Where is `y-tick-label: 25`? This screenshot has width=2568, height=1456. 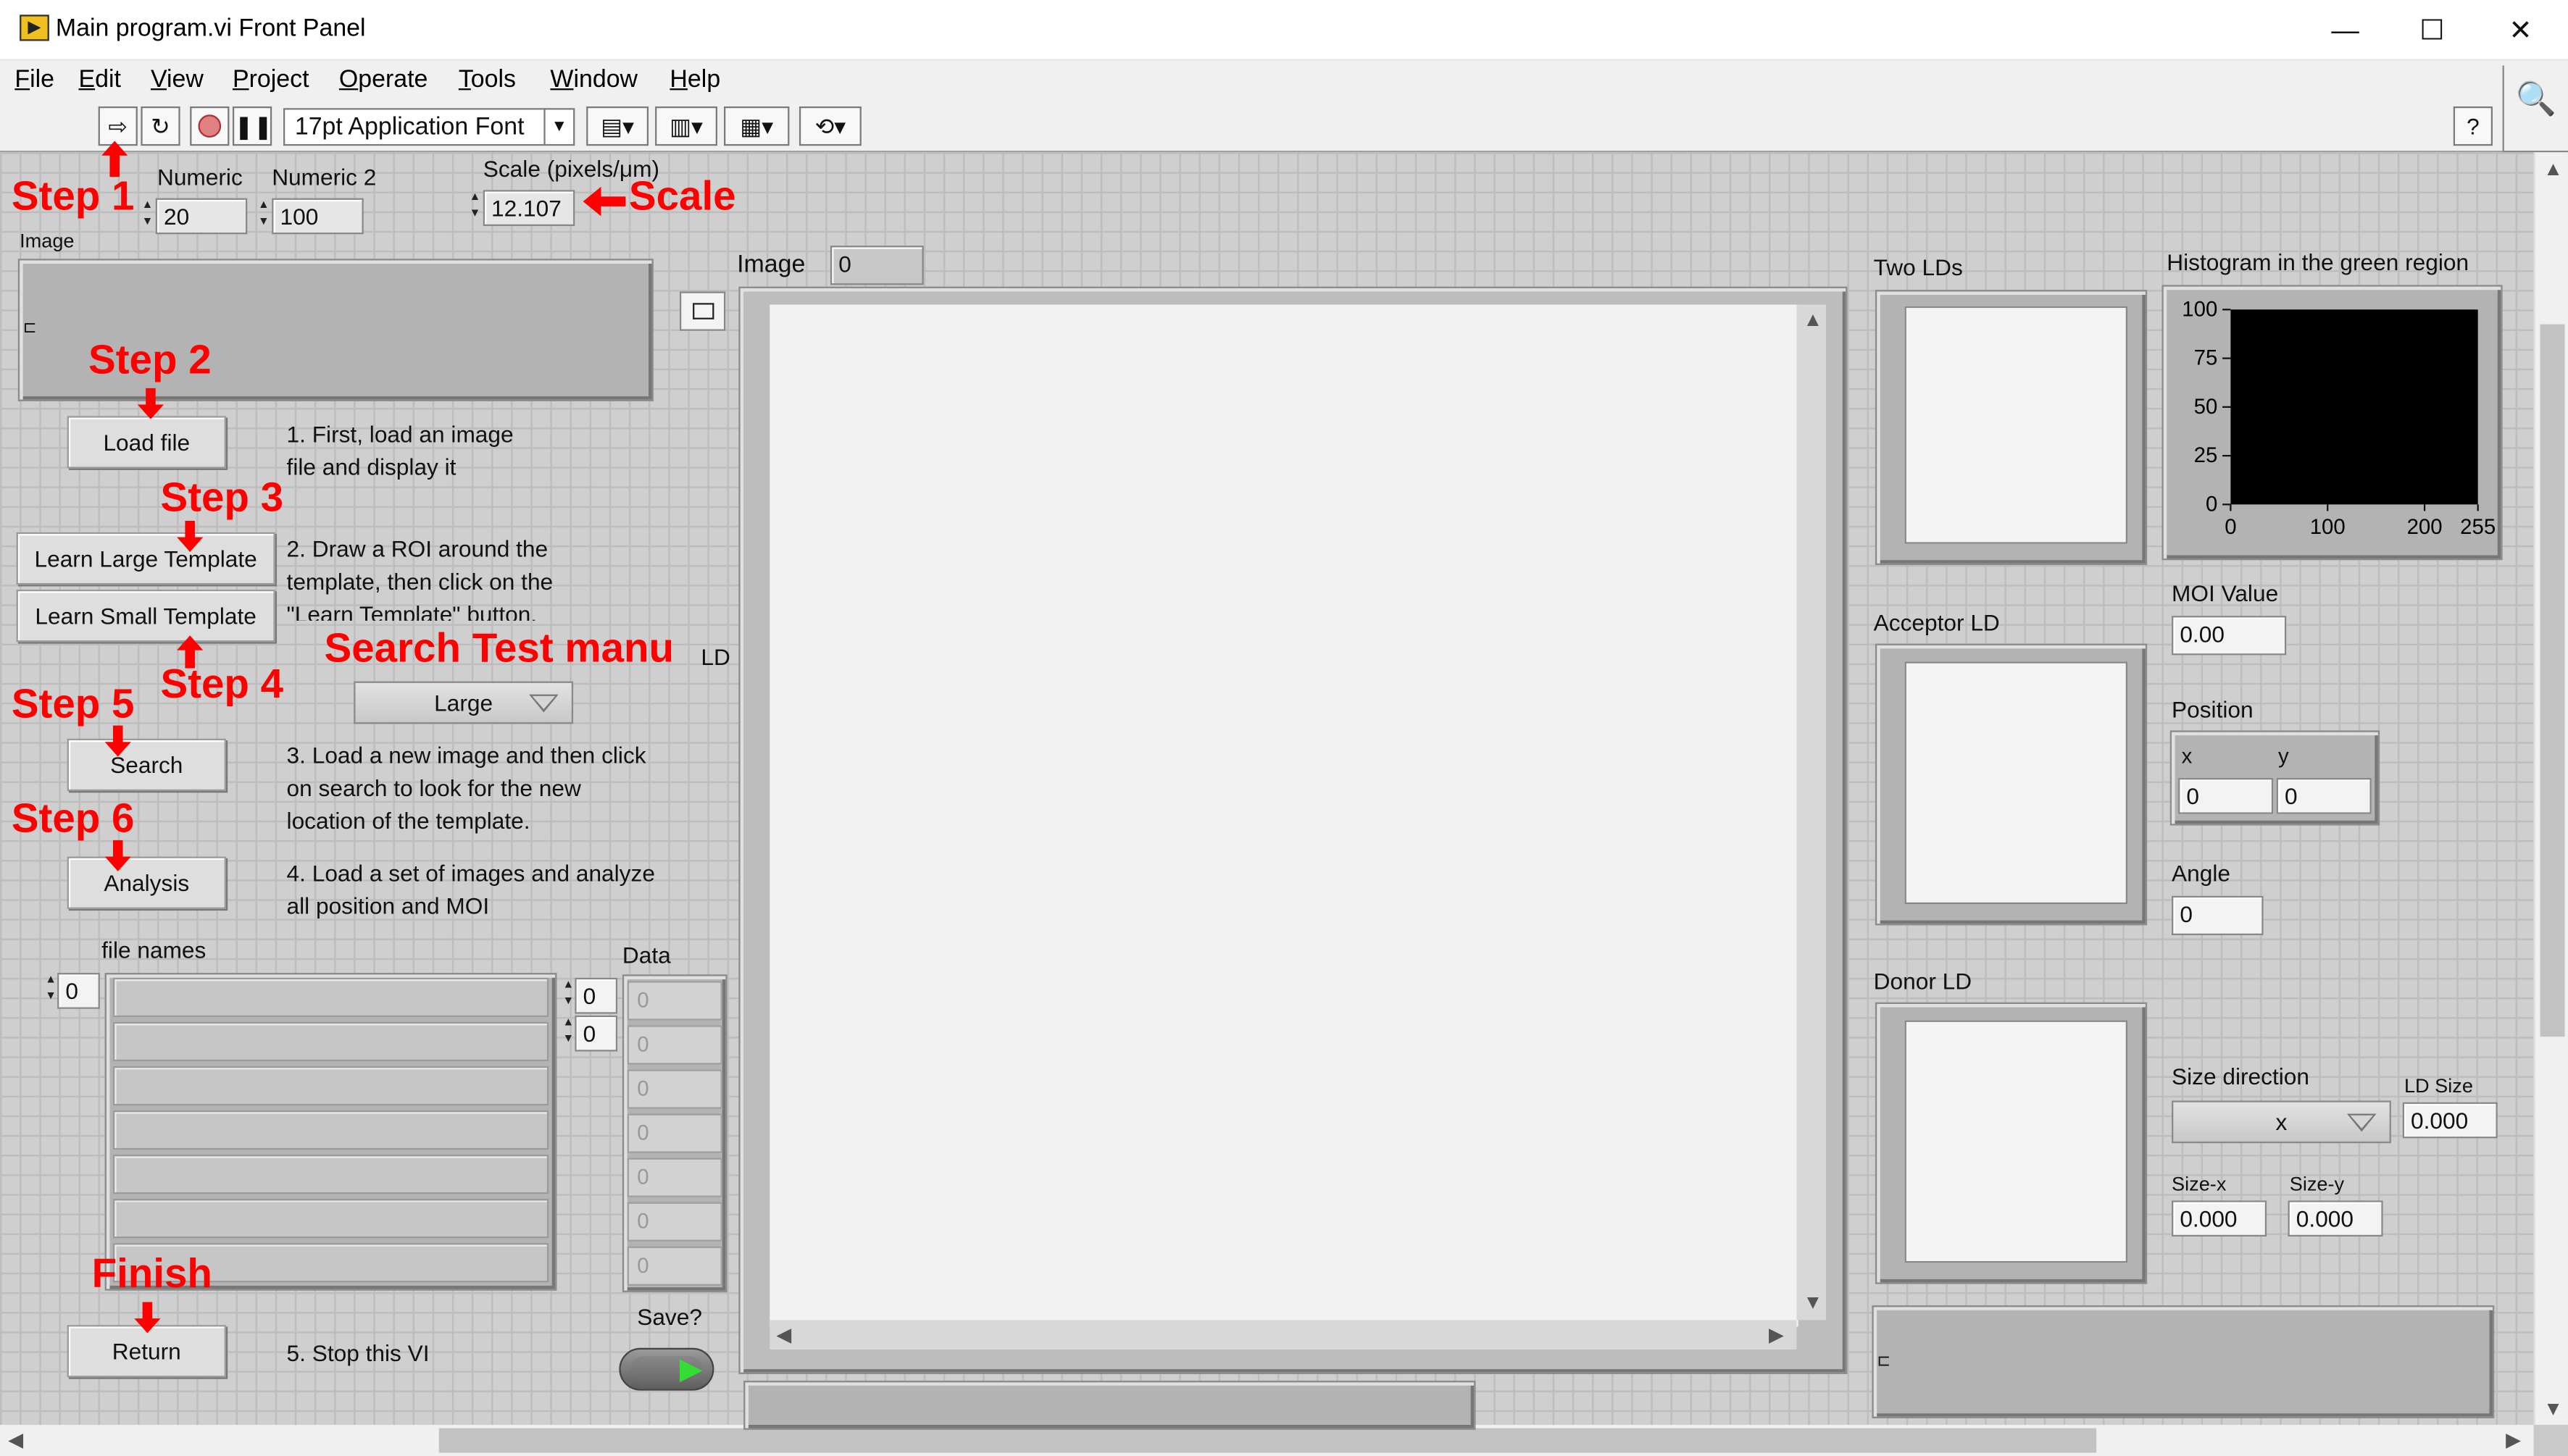
y-tick-label: 25 is located at coordinates (2206, 455).